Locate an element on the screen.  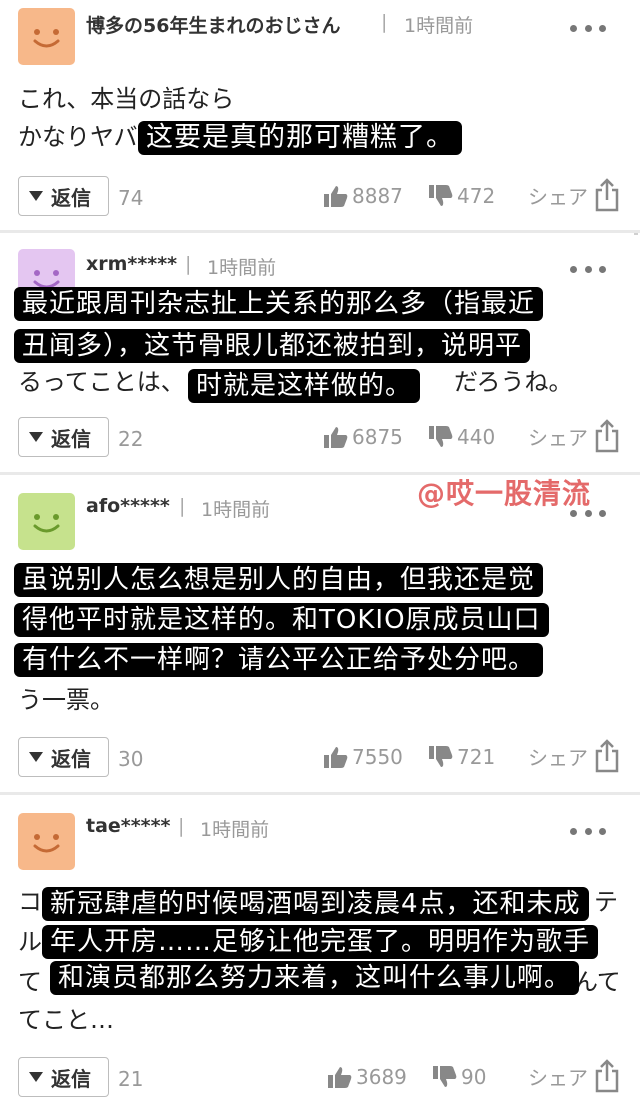
translation-overlay: 丑闻多），这节骨眼儿都还被拍到，说明平 is located at coordinates (272, 346).